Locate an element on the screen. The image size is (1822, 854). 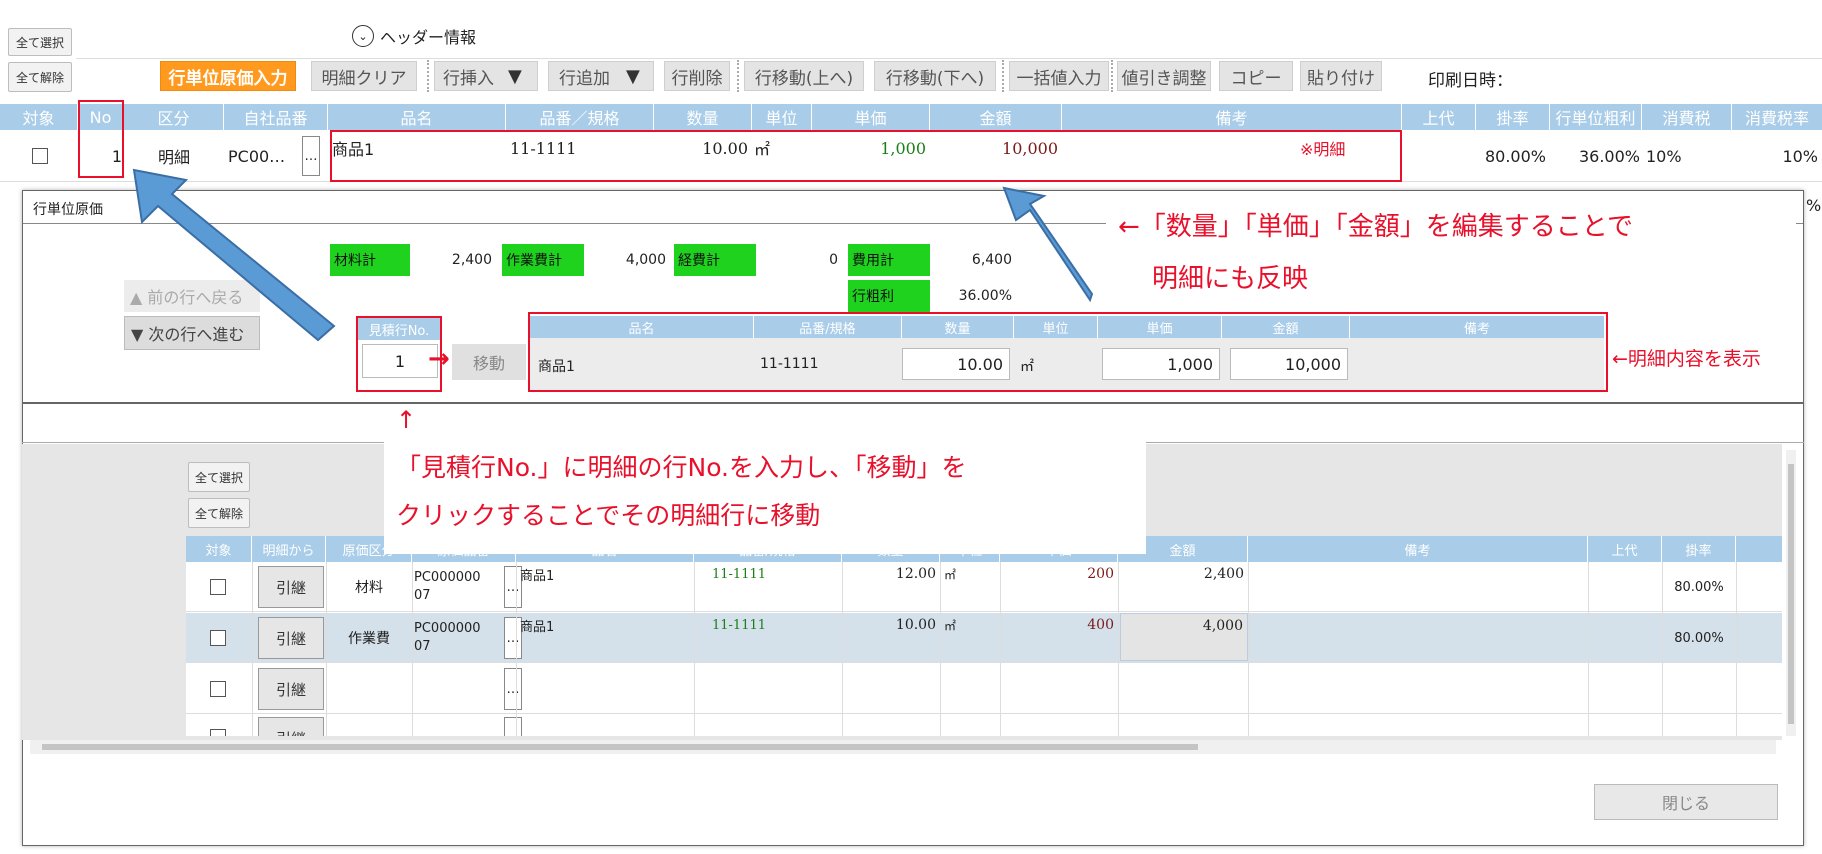
arrow-to-row-no is located at coordinates (234, 255).